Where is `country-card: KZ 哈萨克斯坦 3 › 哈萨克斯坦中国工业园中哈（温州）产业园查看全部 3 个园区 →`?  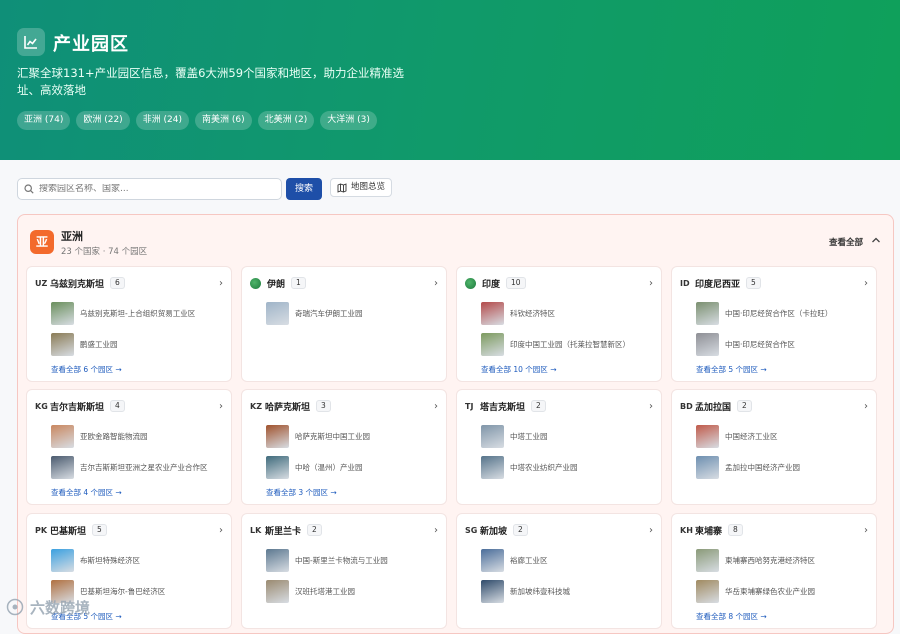 country-card: KZ 哈萨克斯坦 3 › 哈萨克斯坦中国工业园中哈（温州）产业园查看全部 3 个园区 → is located at coordinates (344, 447).